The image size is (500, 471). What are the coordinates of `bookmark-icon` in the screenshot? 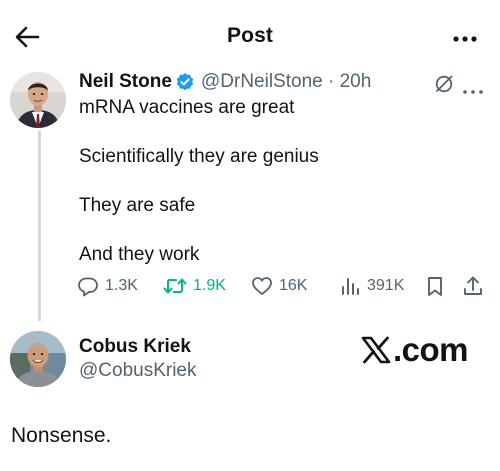 It's located at (435, 286).